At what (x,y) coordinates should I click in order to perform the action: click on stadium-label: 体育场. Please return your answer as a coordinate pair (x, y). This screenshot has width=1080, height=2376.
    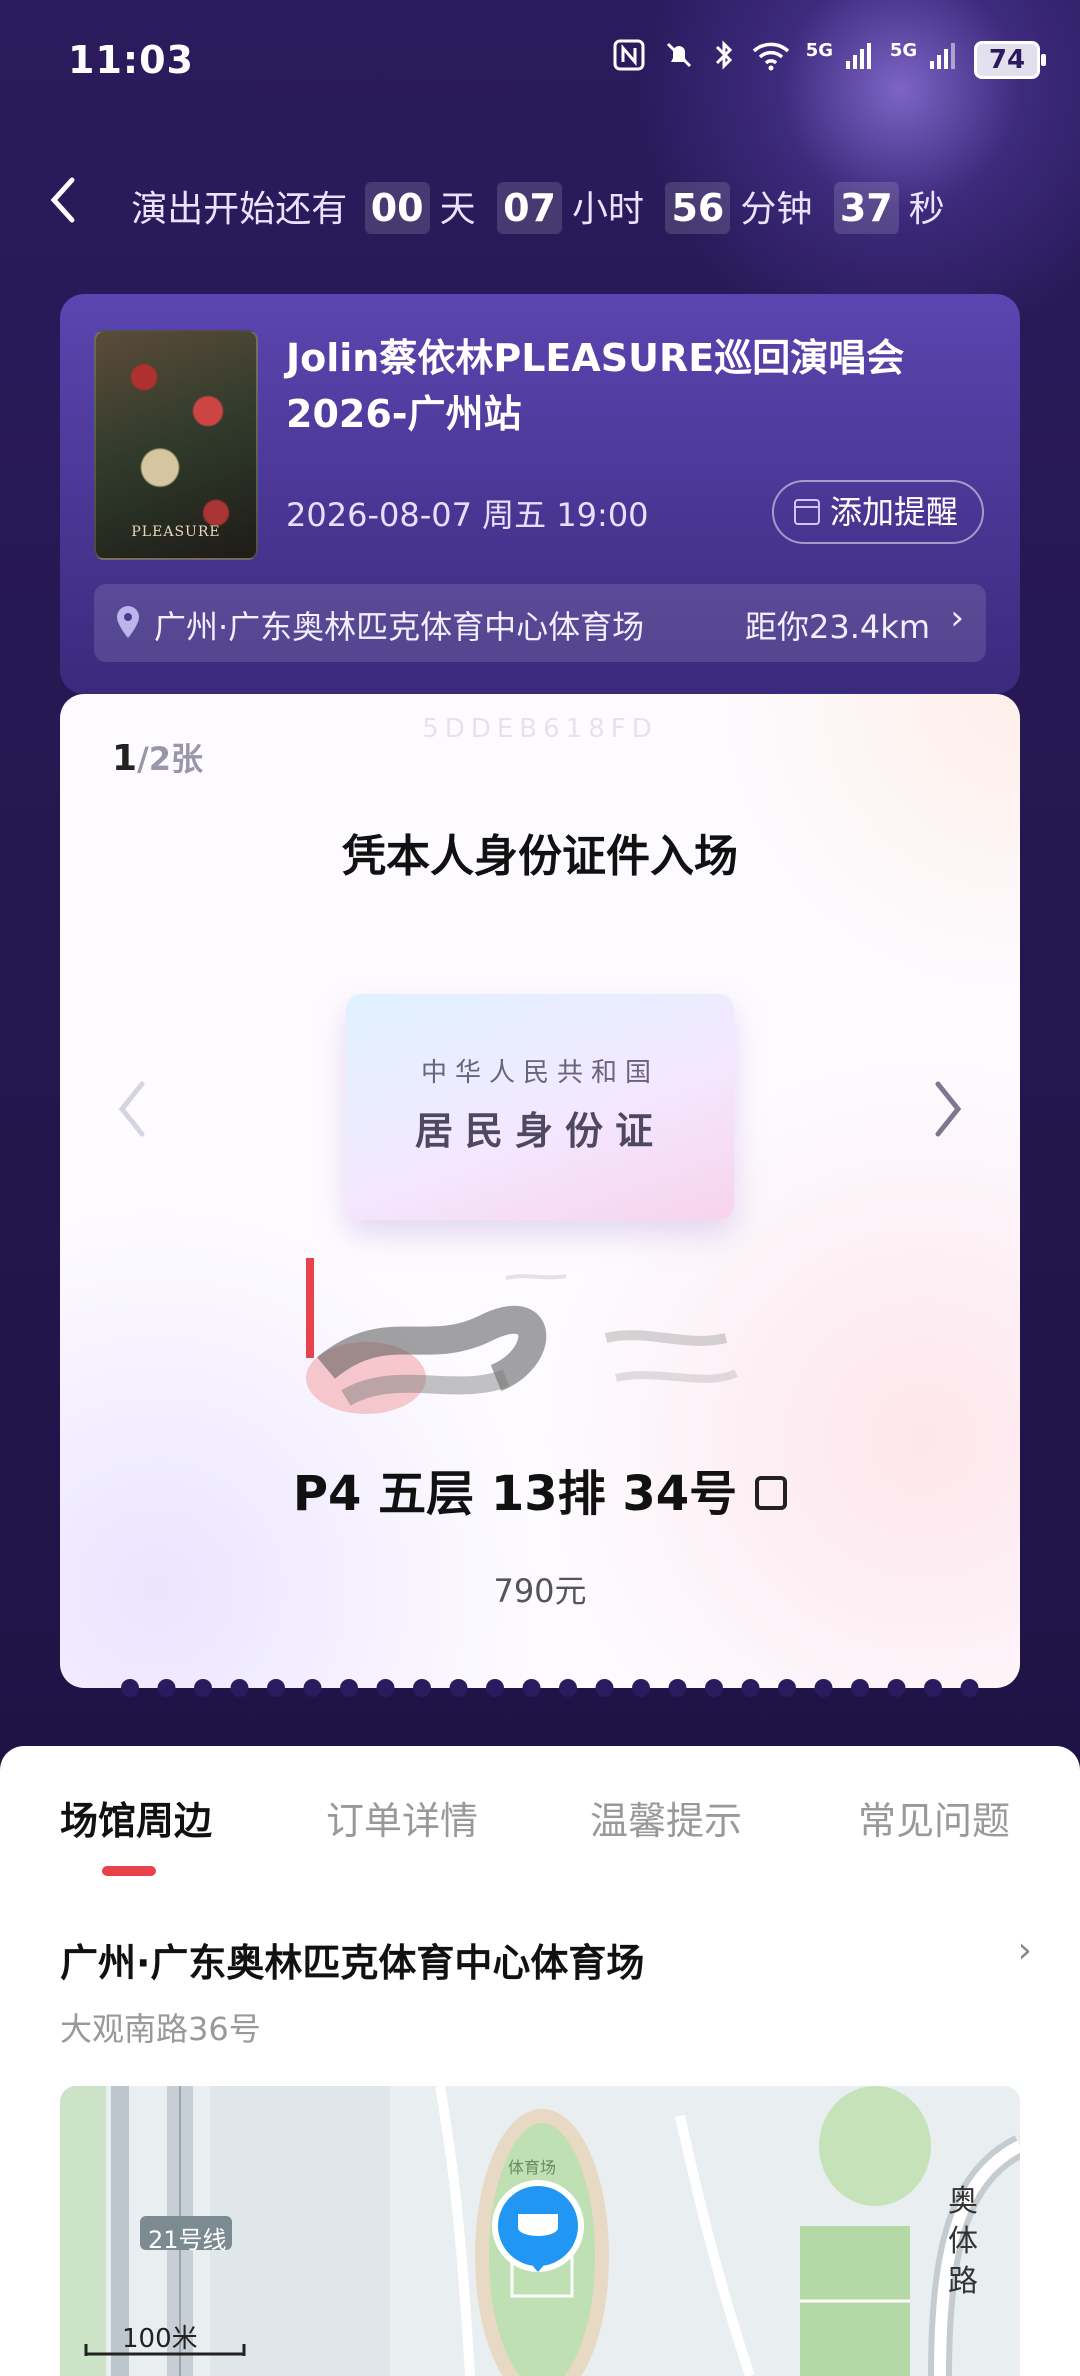
    Looking at the image, I should click on (532, 2167).